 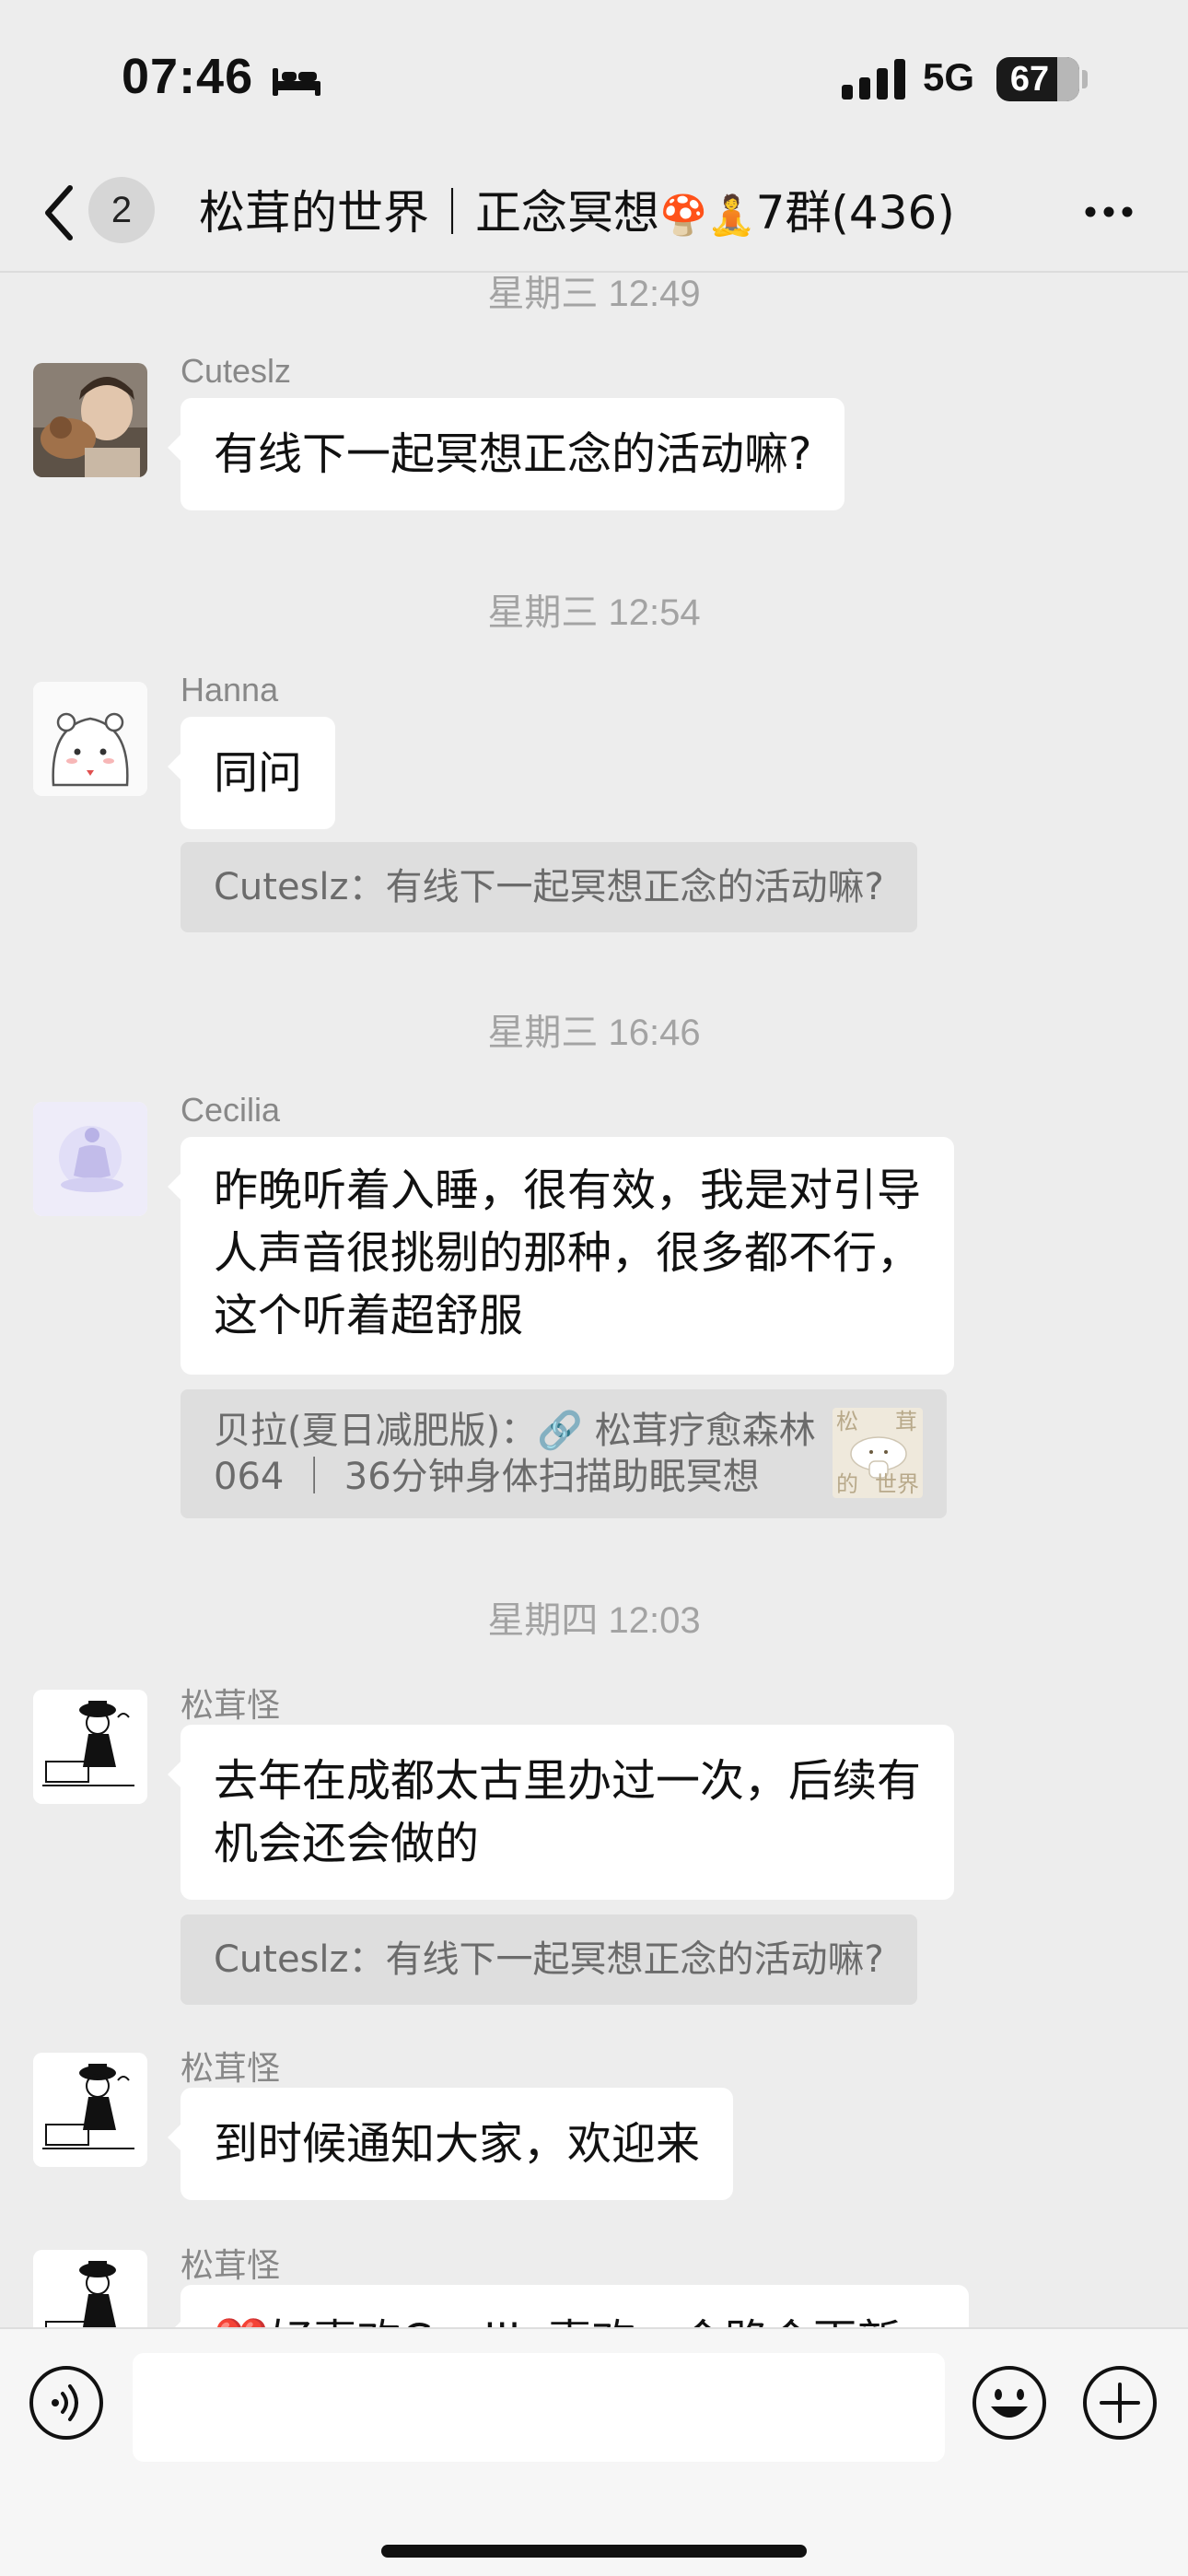 What do you see at coordinates (1029, 79) in the screenshot?
I see `battery-level: 67` at bounding box center [1029, 79].